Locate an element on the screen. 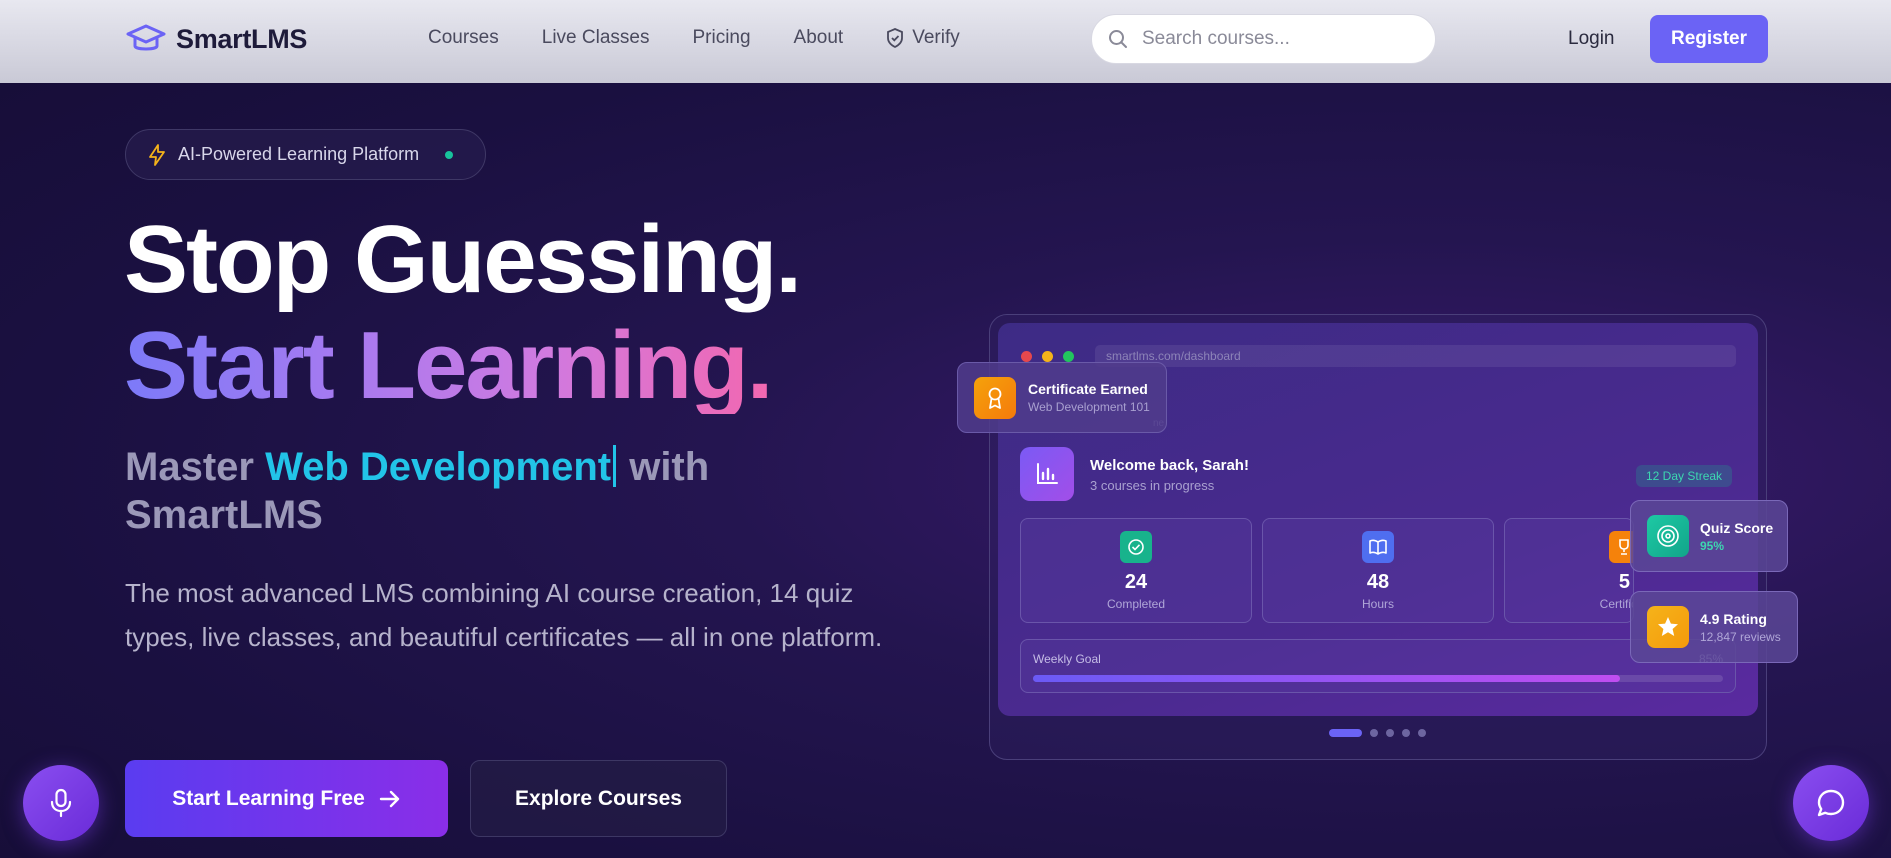 The width and height of the screenshot is (1891, 858). check-circle-icon is located at coordinates (1136, 547).